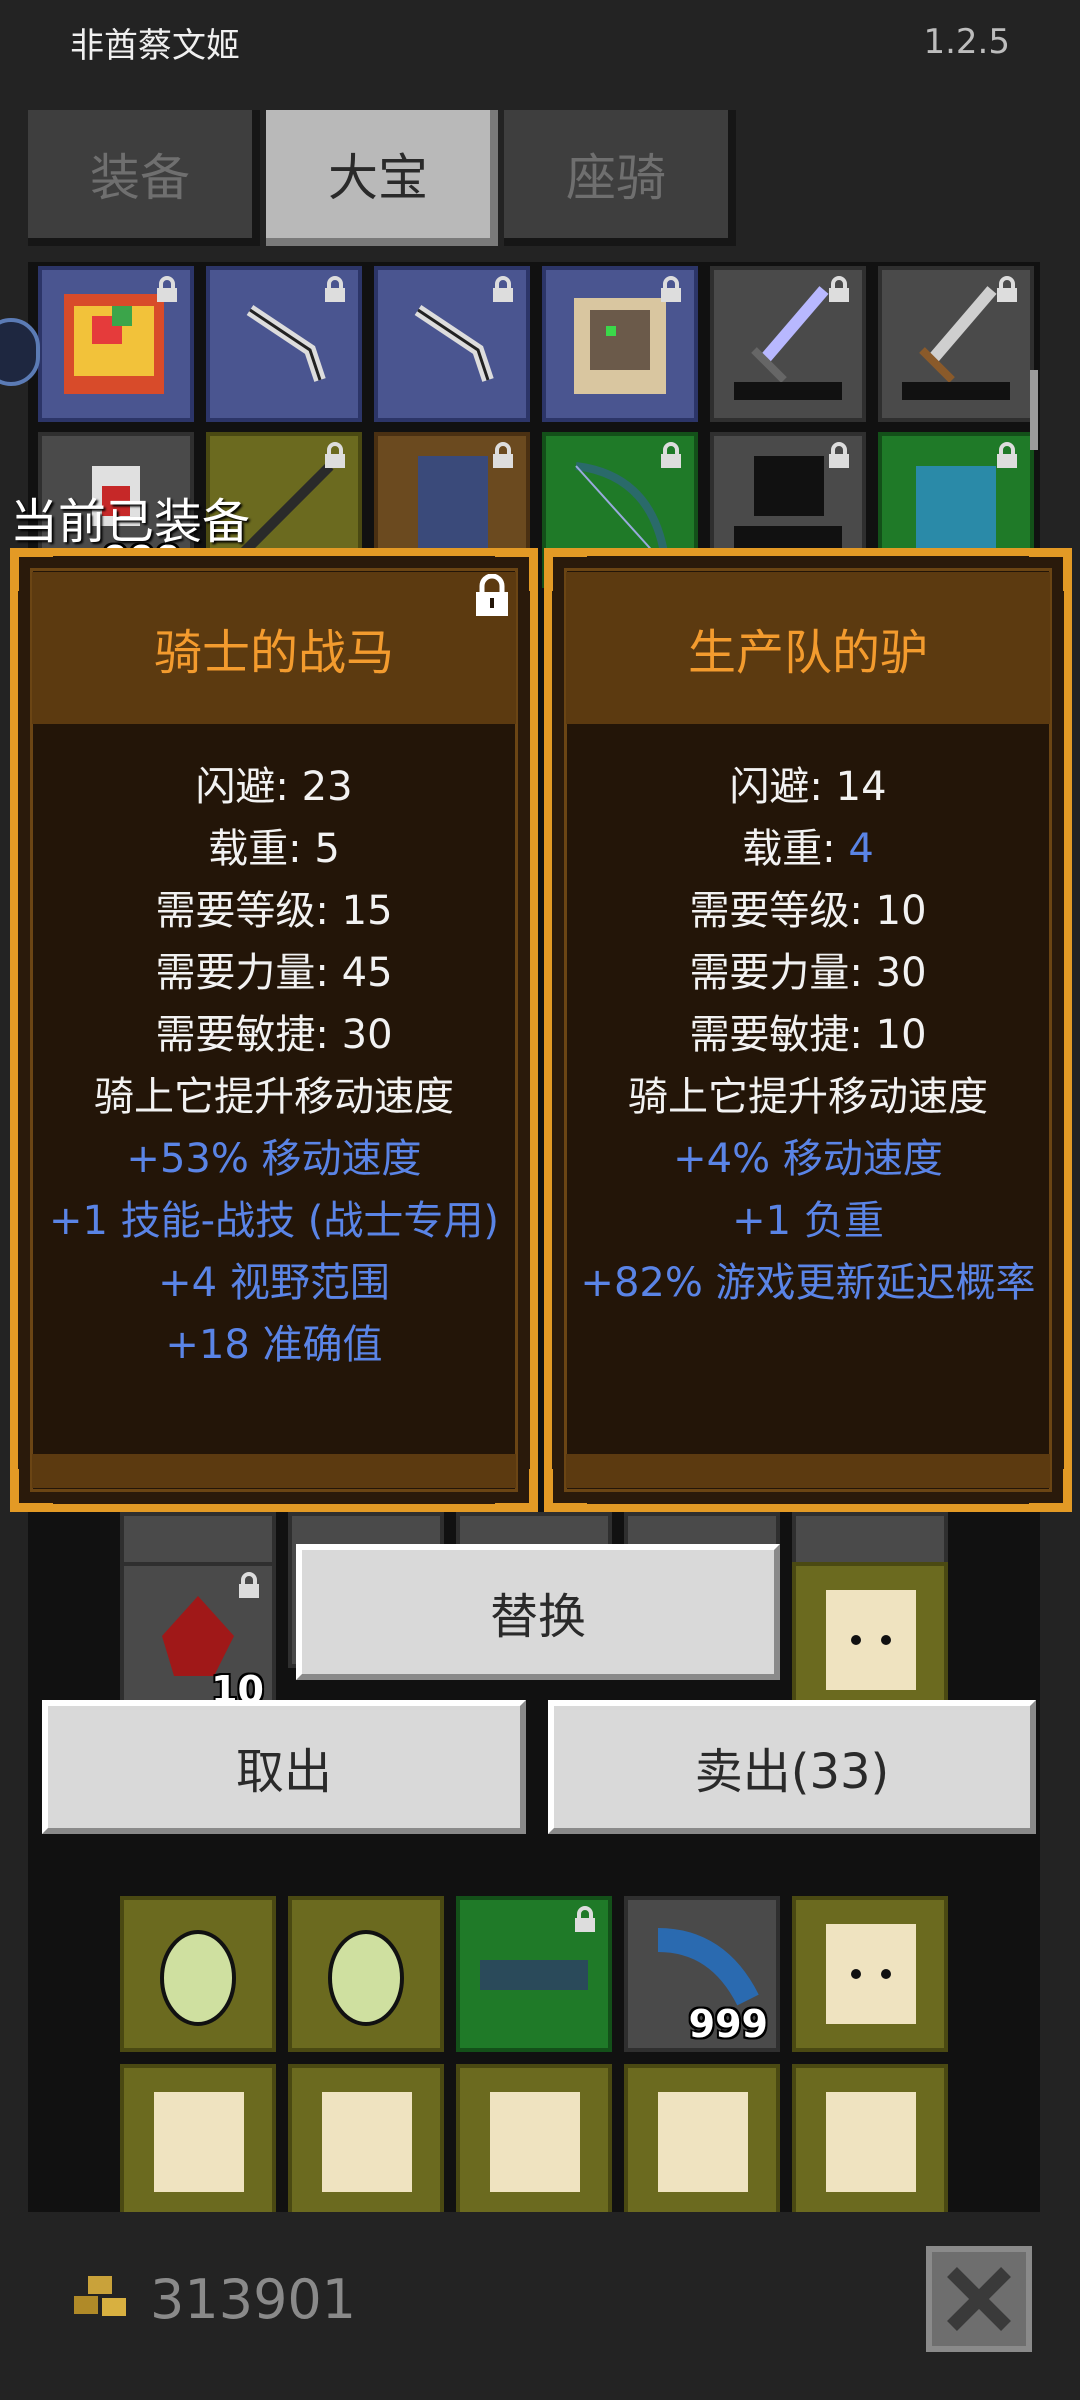 This screenshot has height=2400, width=1080. I want to click on sell-button: 卖出(33), so click(792, 1767).